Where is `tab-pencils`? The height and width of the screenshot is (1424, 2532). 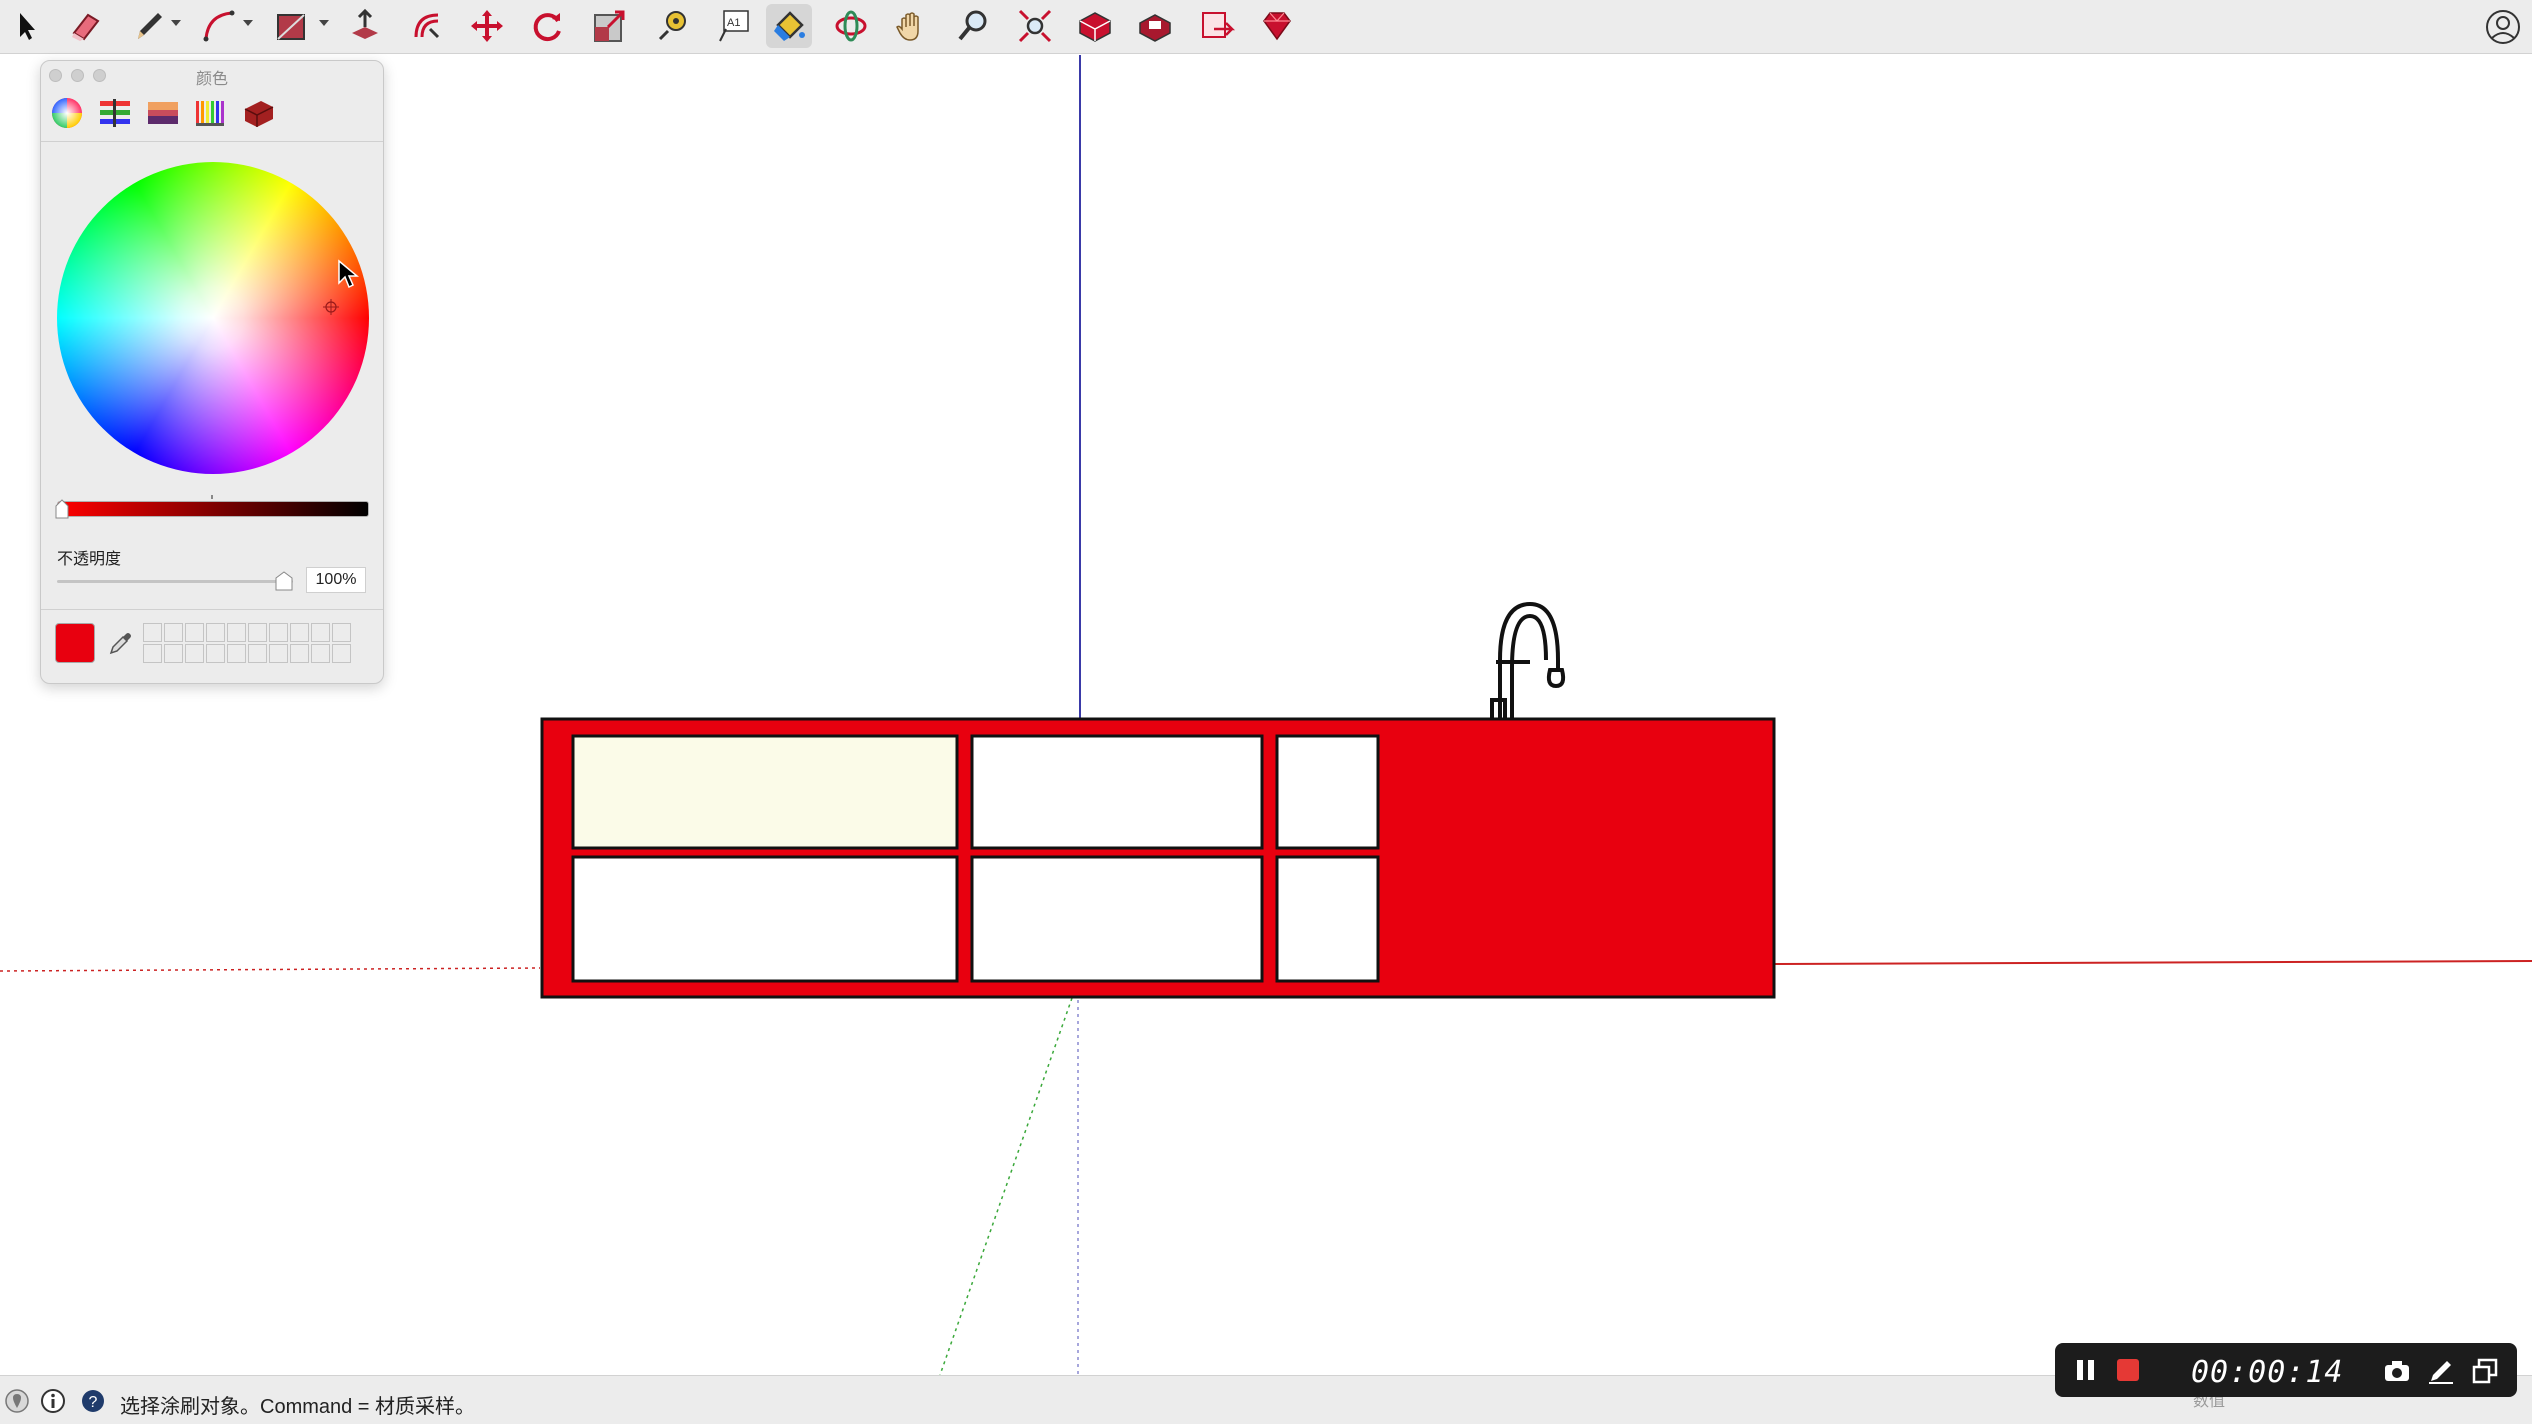 tab-pencils is located at coordinates (259, 113).